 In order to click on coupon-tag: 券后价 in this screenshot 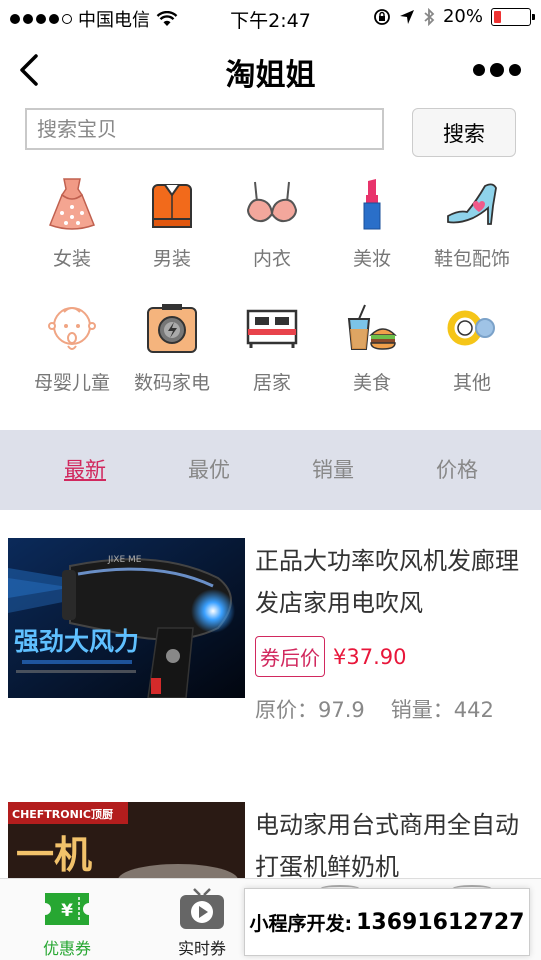, I will do `click(290, 656)`.